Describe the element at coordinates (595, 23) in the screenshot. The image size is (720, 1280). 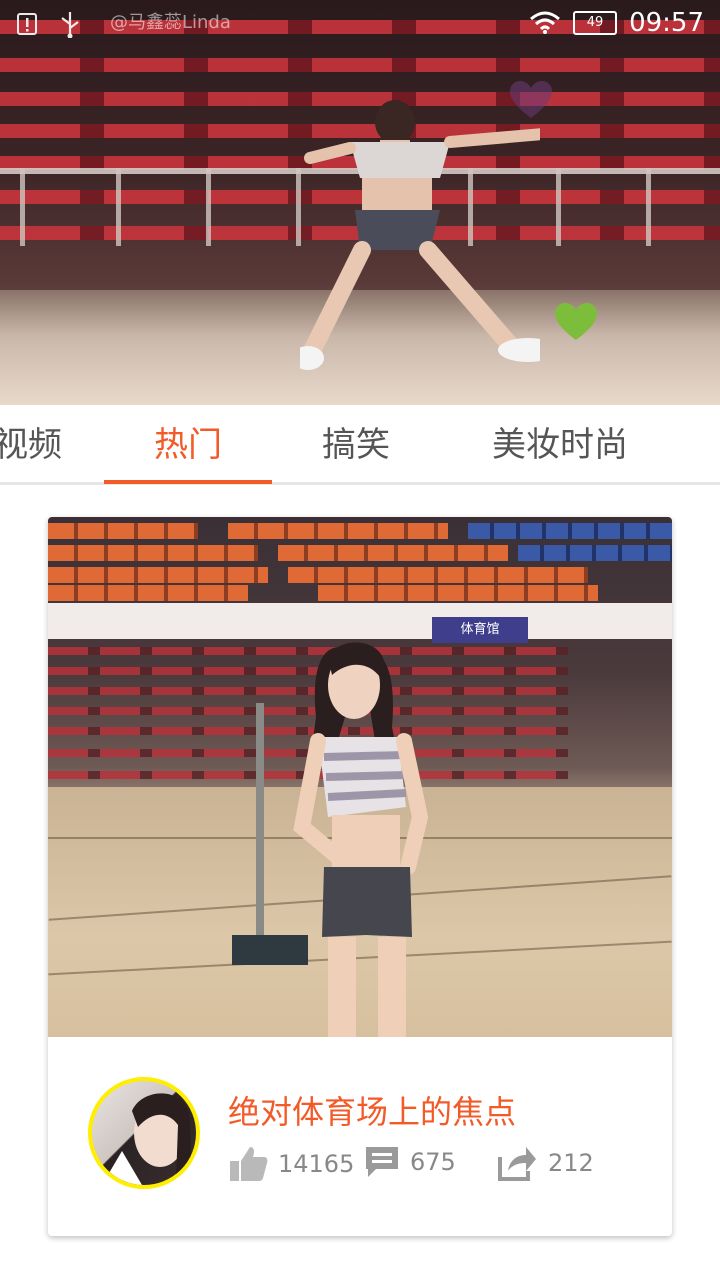
I see `battery-indicator: 49` at that location.